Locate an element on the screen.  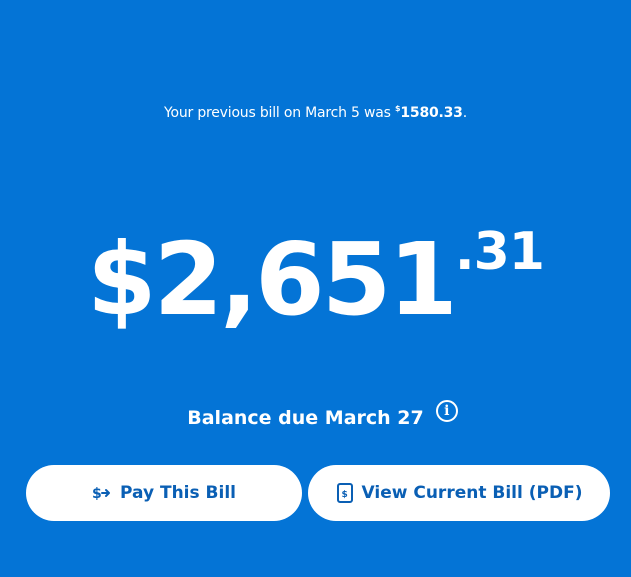
pay-bill-button: $ Pay This Bill is located at coordinates (164, 493).